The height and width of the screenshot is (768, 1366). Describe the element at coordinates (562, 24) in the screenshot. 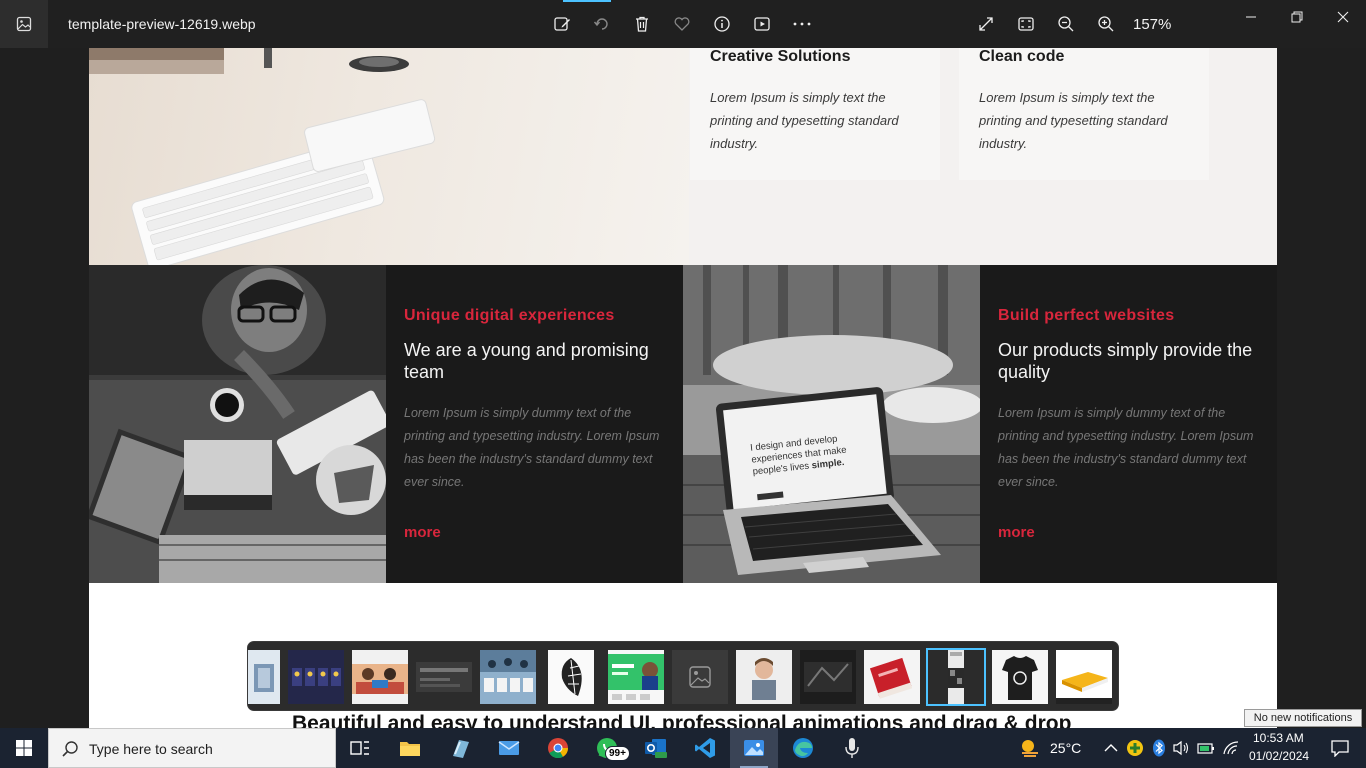

I see `edit-image-icon` at that location.